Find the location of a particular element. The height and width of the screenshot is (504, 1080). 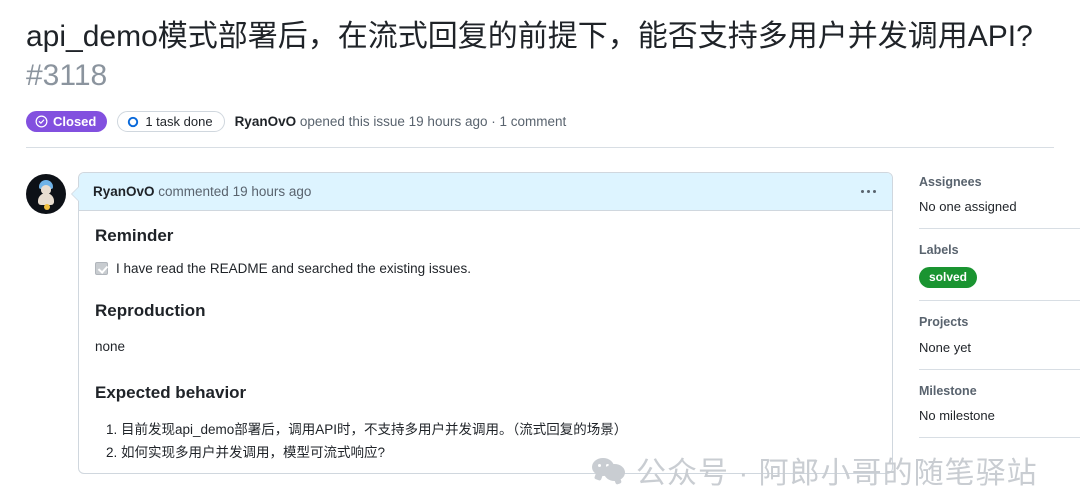

avatar is located at coordinates (46, 193).